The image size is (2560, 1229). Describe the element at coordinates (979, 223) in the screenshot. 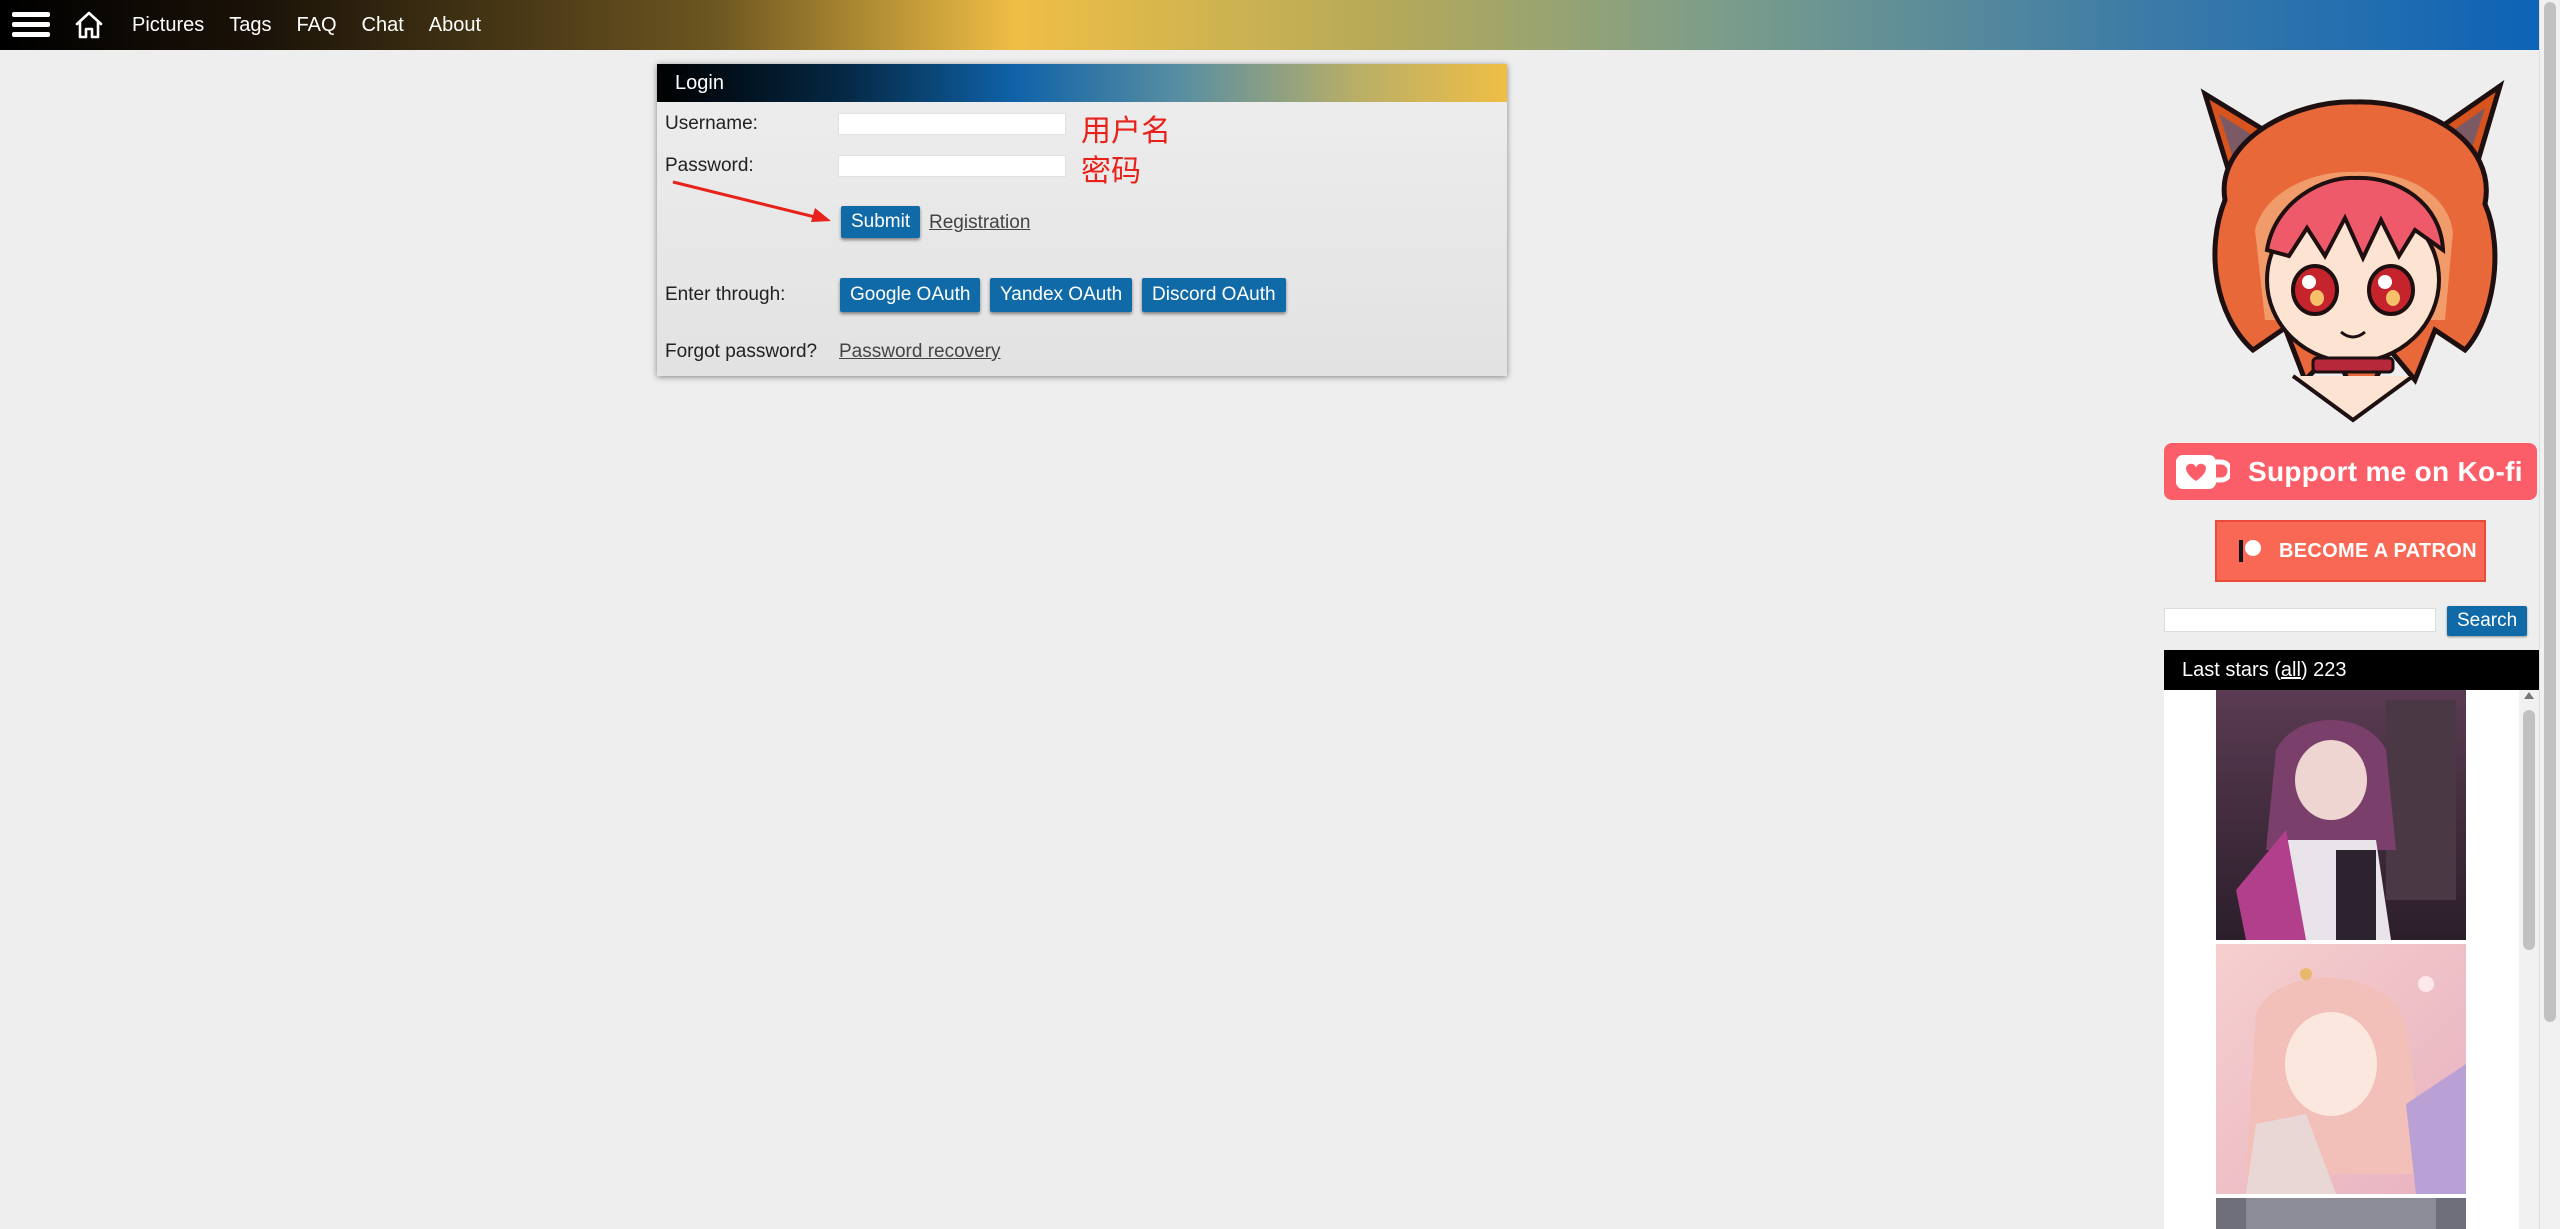

I see `registration-link: Registration` at that location.